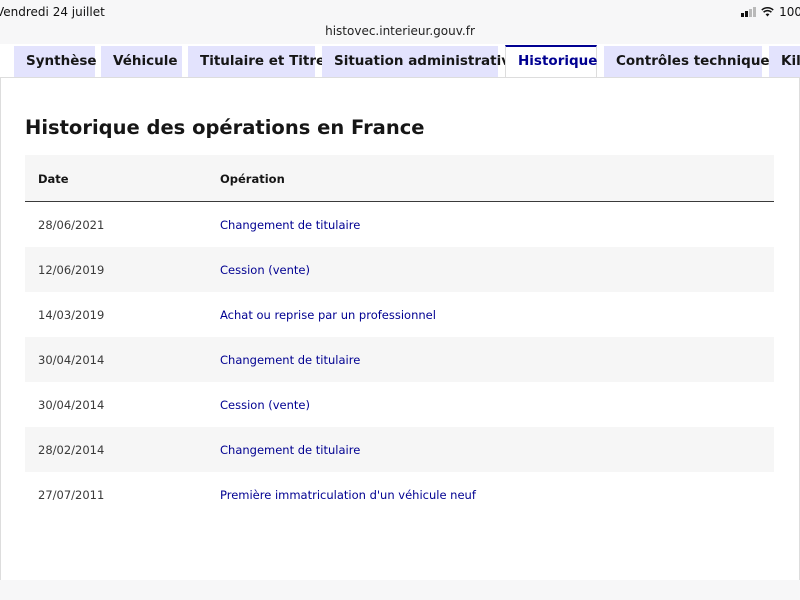 The width and height of the screenshot is (800, 600). I want to click on table-row: 30/04/2014 Cession (vente), so click(399, 404).